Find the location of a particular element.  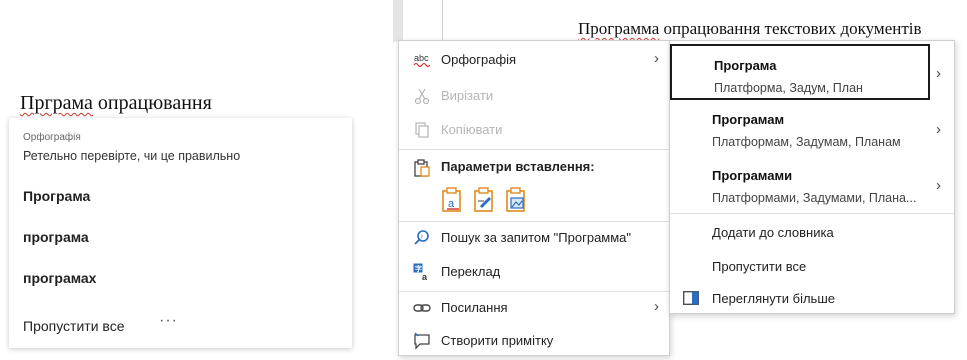

paste-keep-formatting-icon: a is located at coordinates (453, 200).